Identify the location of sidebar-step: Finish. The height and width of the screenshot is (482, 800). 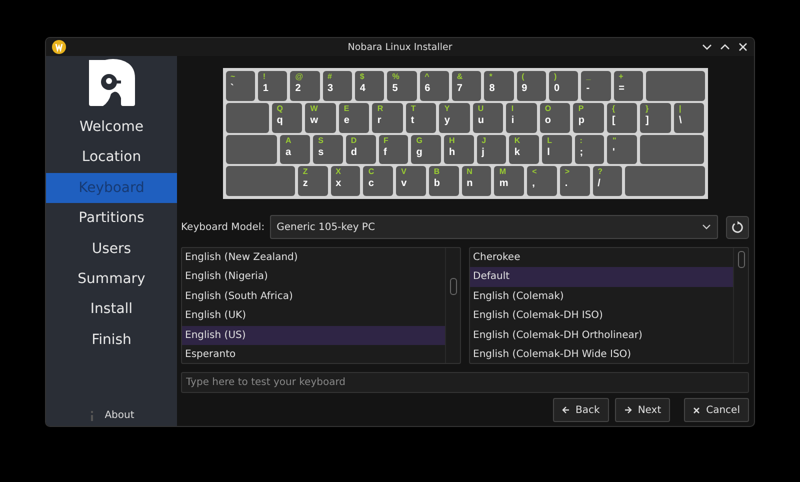
(111, 340).